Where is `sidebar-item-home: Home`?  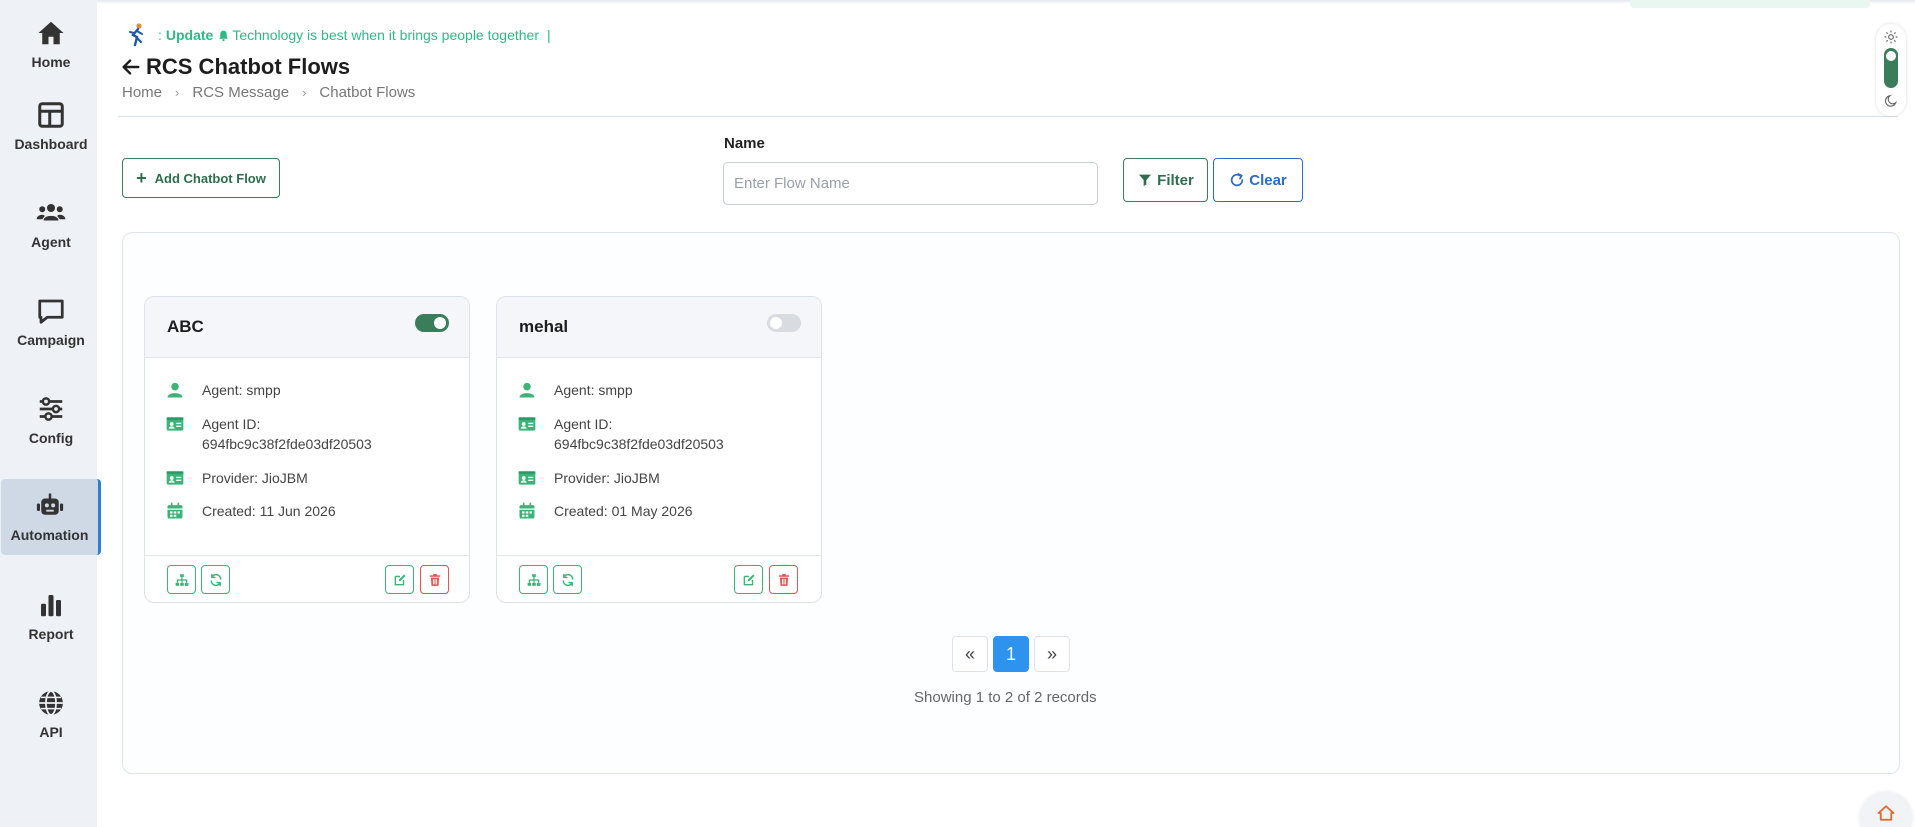
sidebar-item-home: Home is located at coordinates (51, 44).